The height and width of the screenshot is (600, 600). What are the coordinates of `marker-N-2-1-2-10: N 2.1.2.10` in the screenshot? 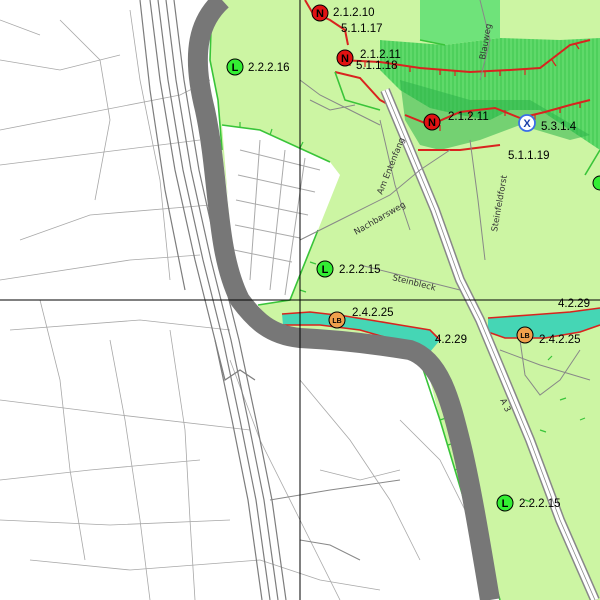 It's located at (343, 13).